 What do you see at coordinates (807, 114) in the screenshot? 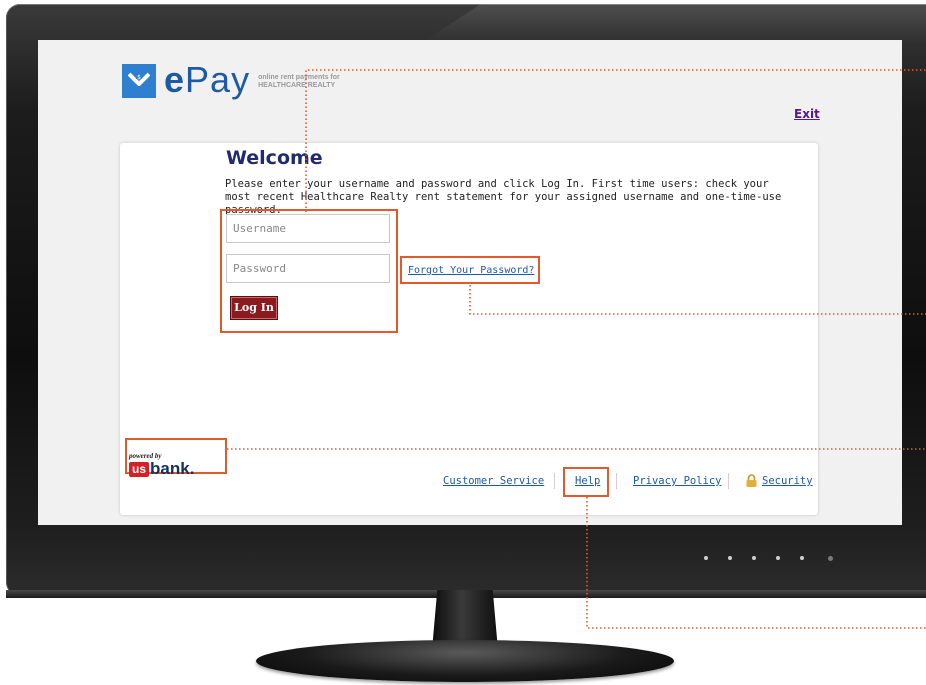
I see `exit-link: Exit` at bounding box center [807, 114].